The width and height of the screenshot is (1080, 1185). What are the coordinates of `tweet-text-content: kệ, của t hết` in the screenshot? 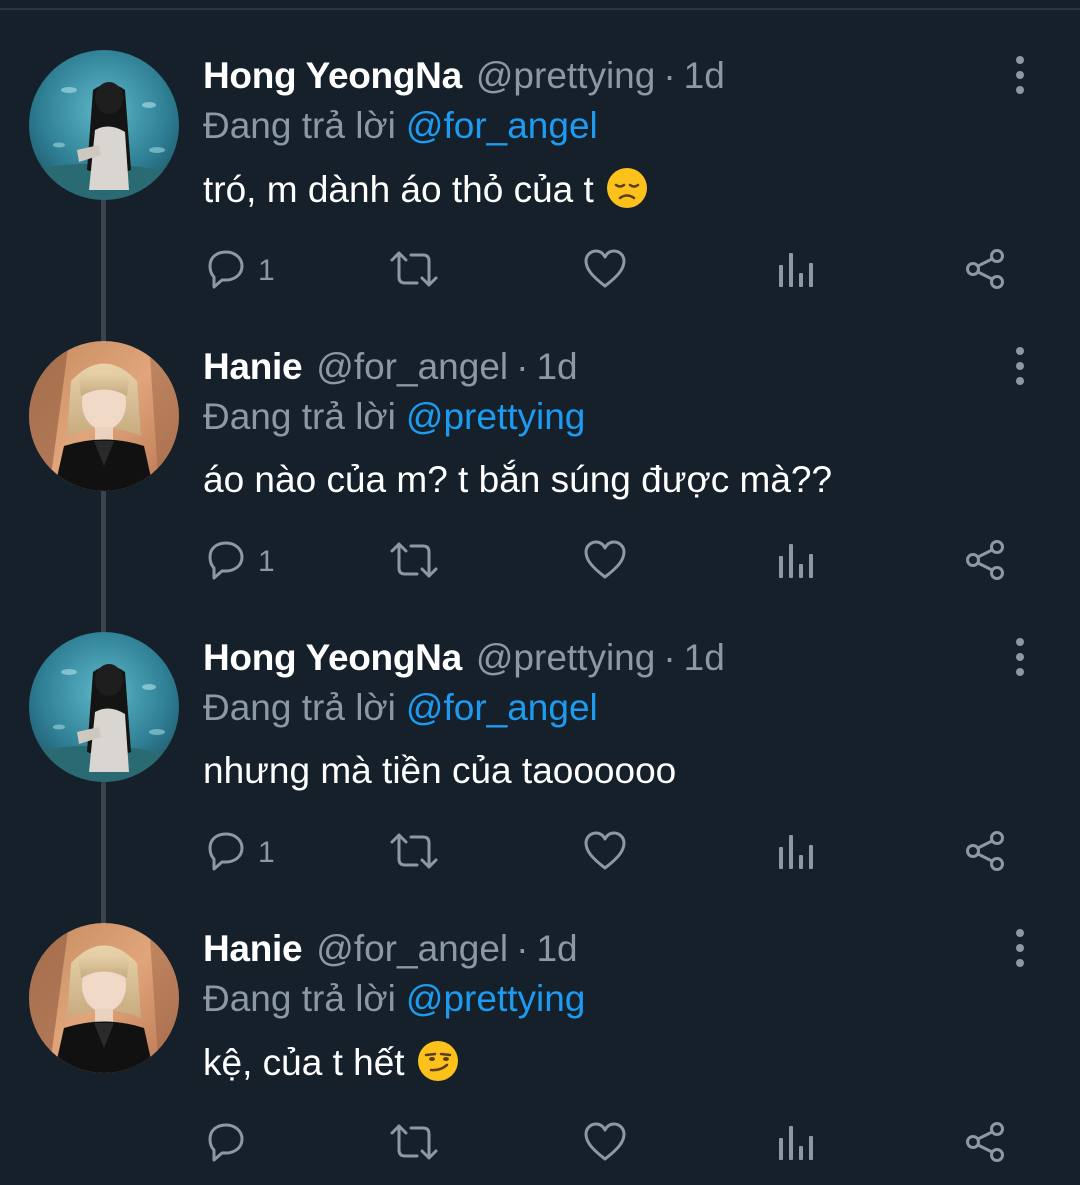 It's located at (304, 1062).